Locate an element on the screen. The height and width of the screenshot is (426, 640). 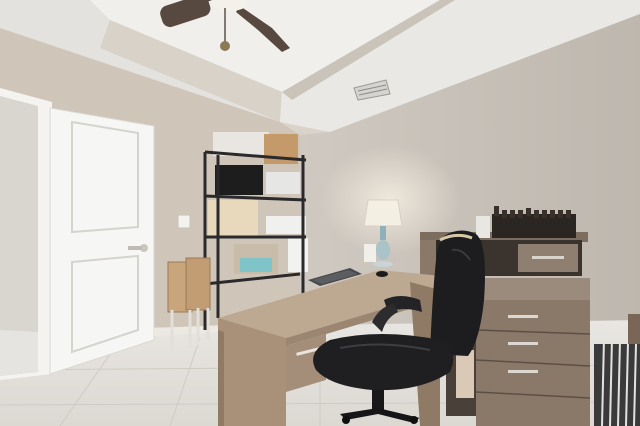
doorway is located at coordinates (26, 234).